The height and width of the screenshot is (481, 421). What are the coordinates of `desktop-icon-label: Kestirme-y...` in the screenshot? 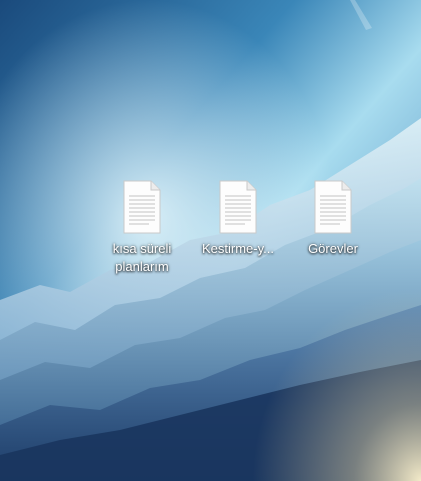 It's located at (238, 248).